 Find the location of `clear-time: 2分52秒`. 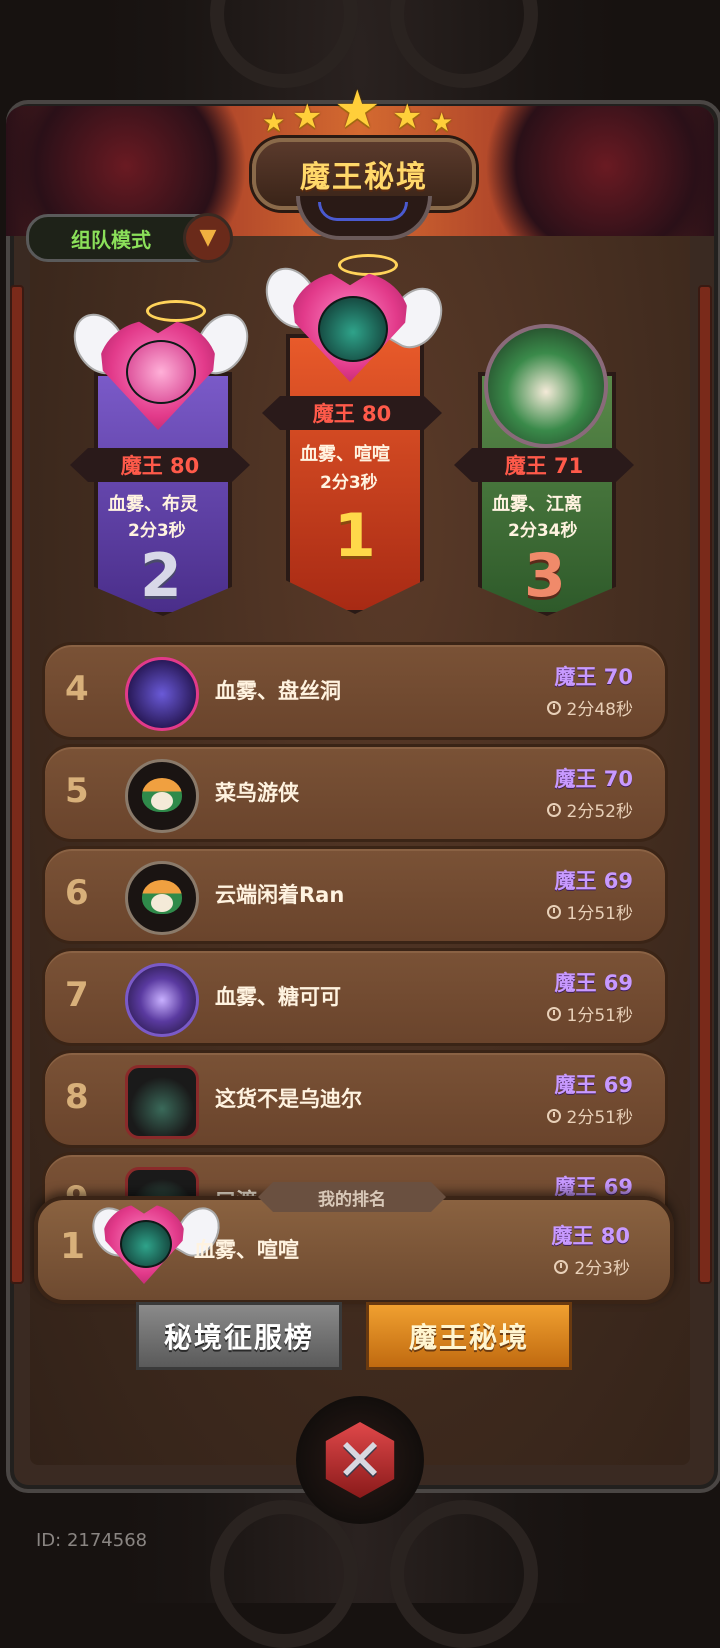

clear-time: 2分52秒 is located at coordinates (589, 809).